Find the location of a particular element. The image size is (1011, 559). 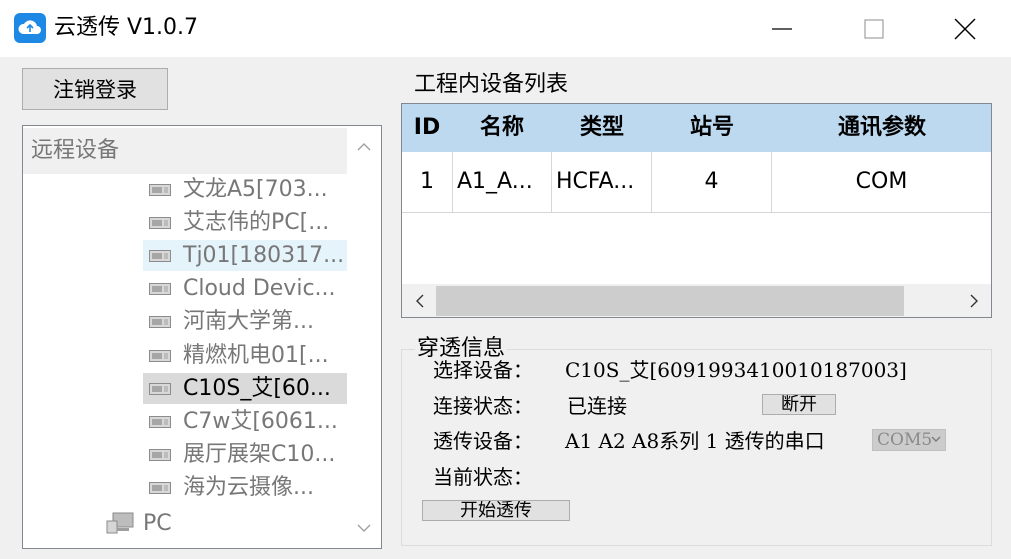

port-select: COM5 is located at coordinates (909, 440).